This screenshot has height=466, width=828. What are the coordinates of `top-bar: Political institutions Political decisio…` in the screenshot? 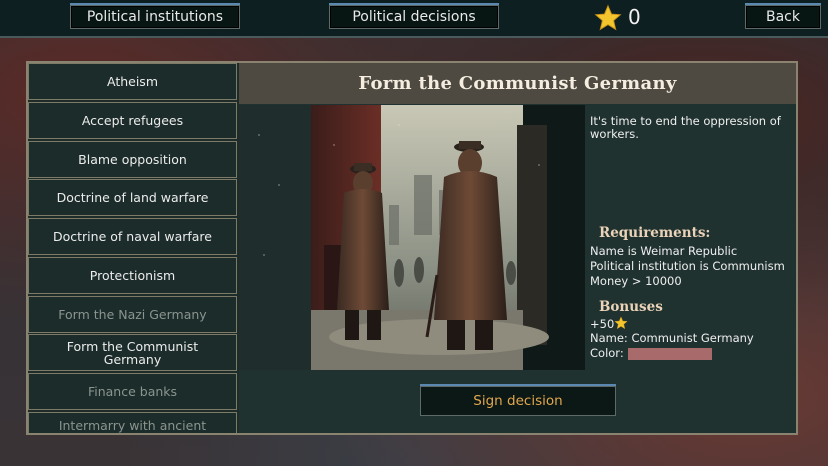 It's located at (414, 19).